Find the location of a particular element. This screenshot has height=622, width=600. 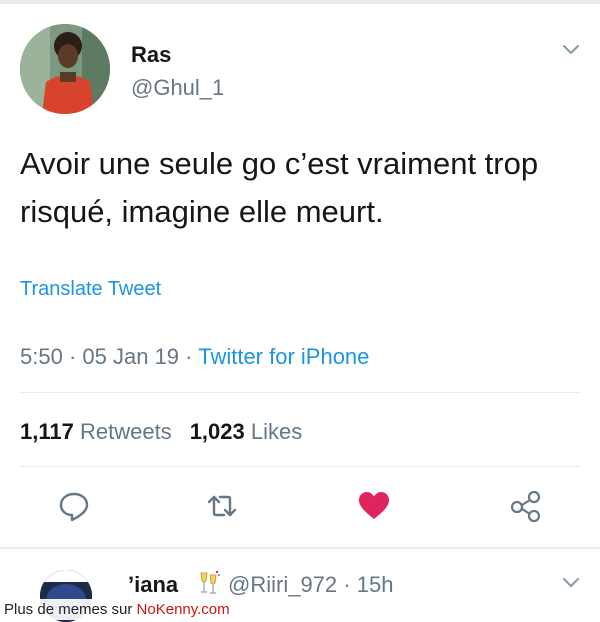

likes-label: Likes is located at coordinates (276, 431).